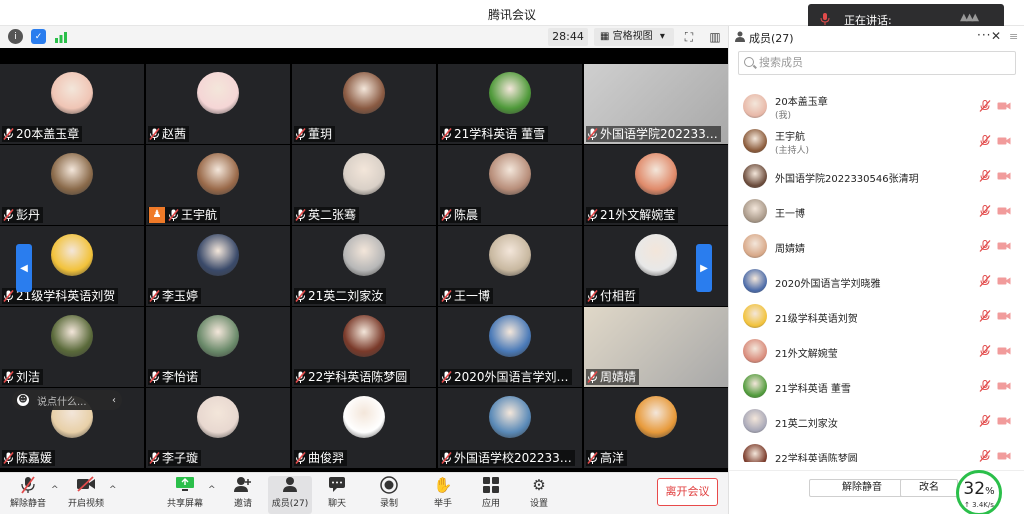 The image size is (1024, 514). What do you see at coordinates (364, 428) in the screenshot?
I see `participant-tile: 曲俊羿` at bounding box center [364, 428].